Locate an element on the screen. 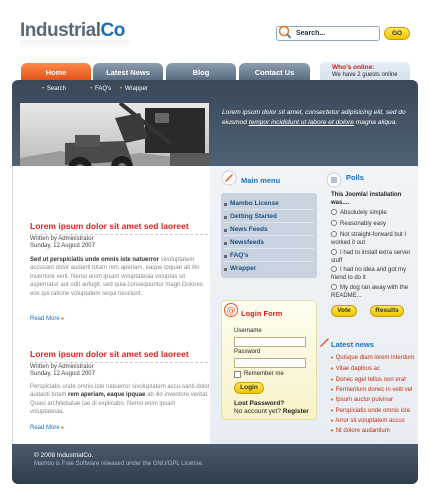 This screenshot has height=499, width=430. poll-option: I had no idea and got my friend to do it is located at coordinates (371, 274).